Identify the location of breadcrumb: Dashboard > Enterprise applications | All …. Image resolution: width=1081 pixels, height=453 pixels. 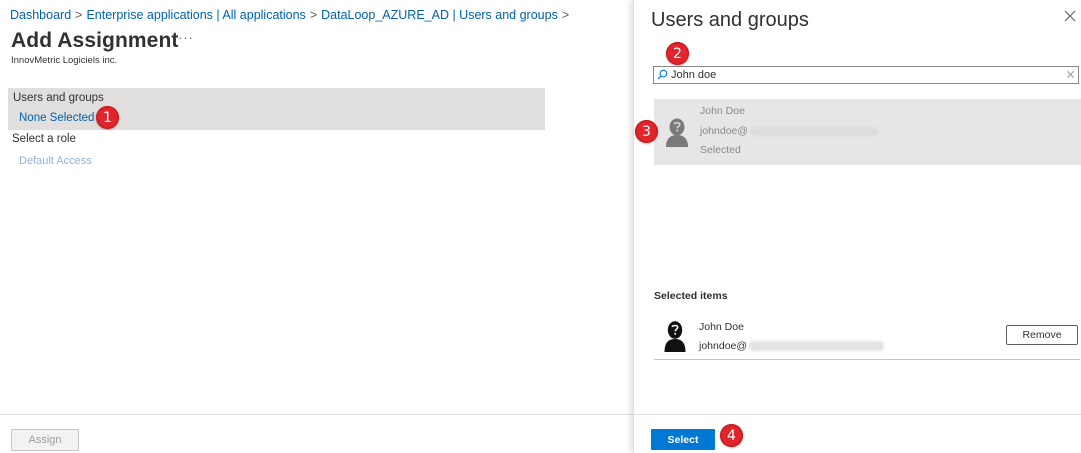
(291, 15).